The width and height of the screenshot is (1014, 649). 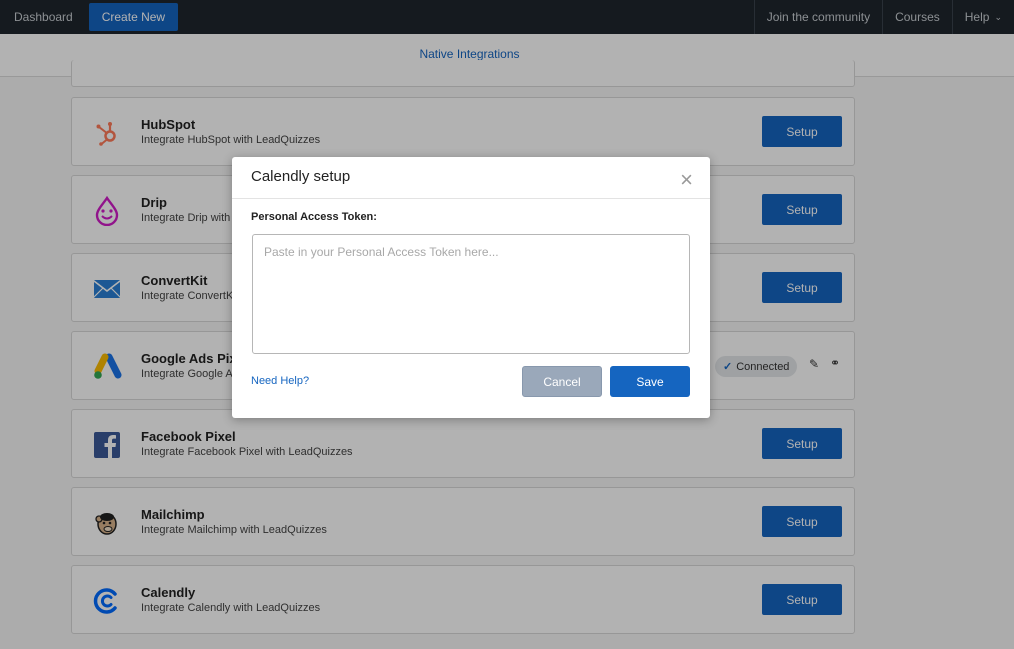 I want to click on modal-title: Calendly setup, so click(x=301, y=176).